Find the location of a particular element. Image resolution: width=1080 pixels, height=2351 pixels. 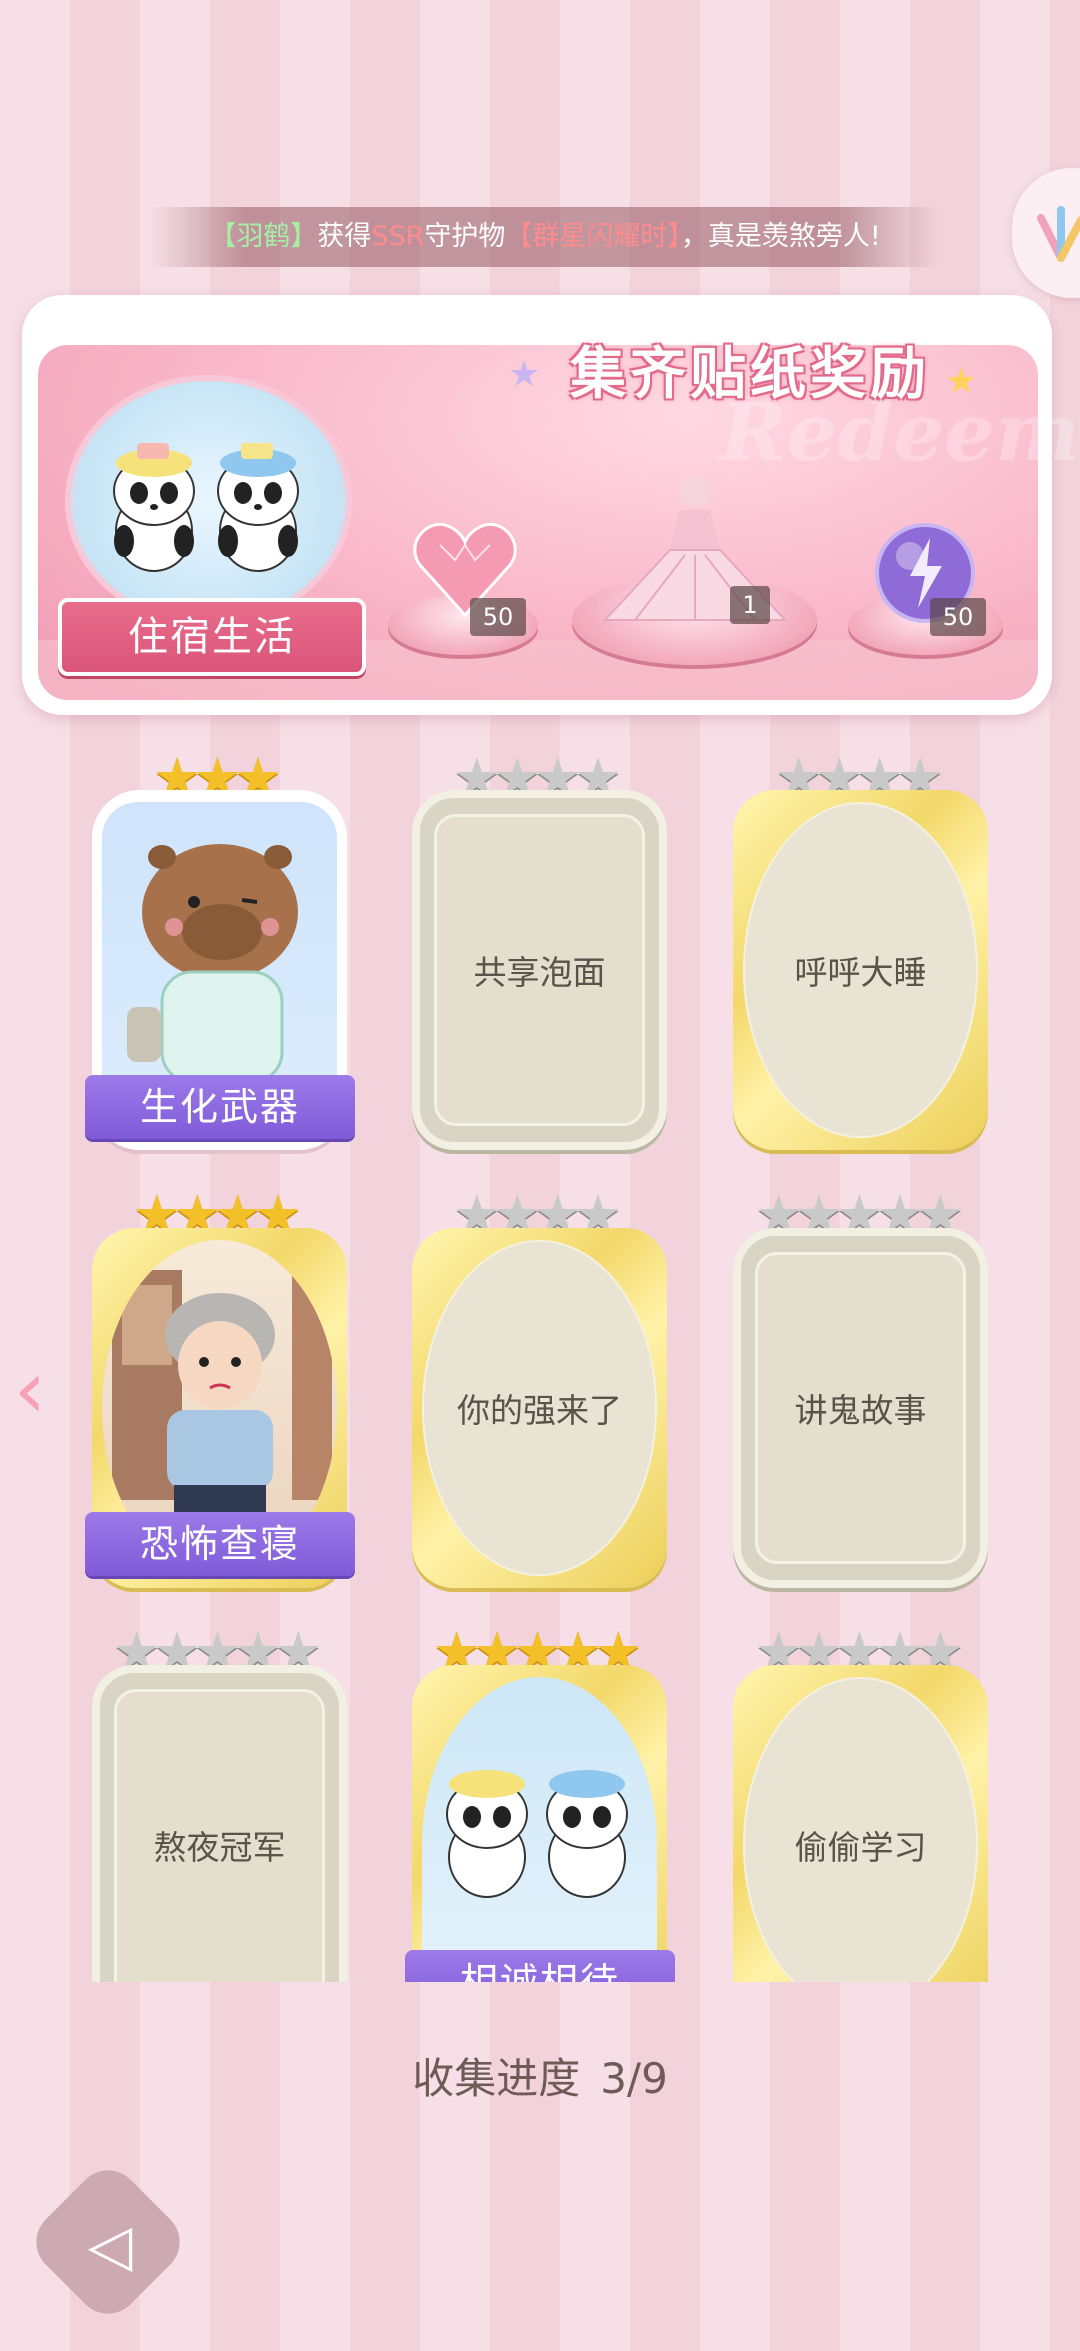

collection-progress: 收集进度 3/9 is located at coordinates (540, 2075).